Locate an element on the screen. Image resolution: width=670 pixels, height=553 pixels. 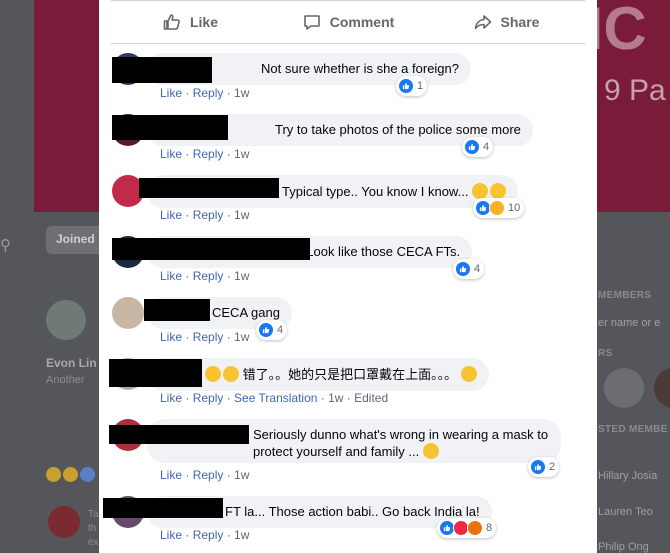
post-action-bar: Like Comment Share is located at coordinates (348, 22).